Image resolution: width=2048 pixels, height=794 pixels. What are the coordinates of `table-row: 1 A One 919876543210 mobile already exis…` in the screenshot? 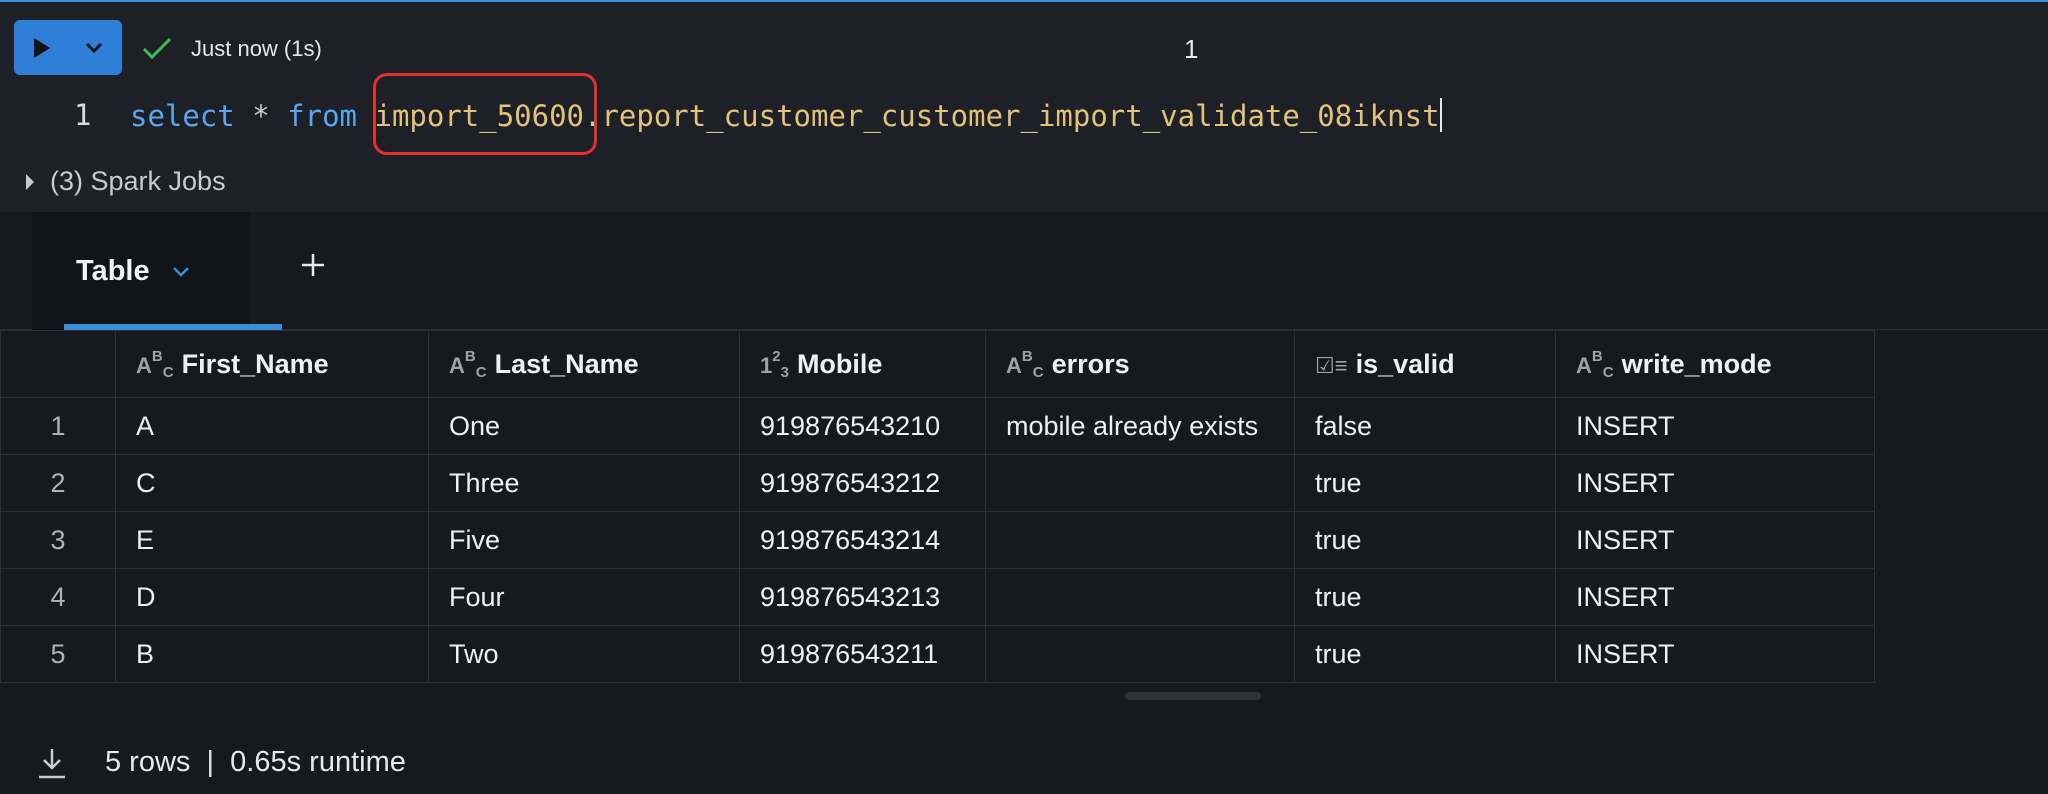 It's located at (937, 426).